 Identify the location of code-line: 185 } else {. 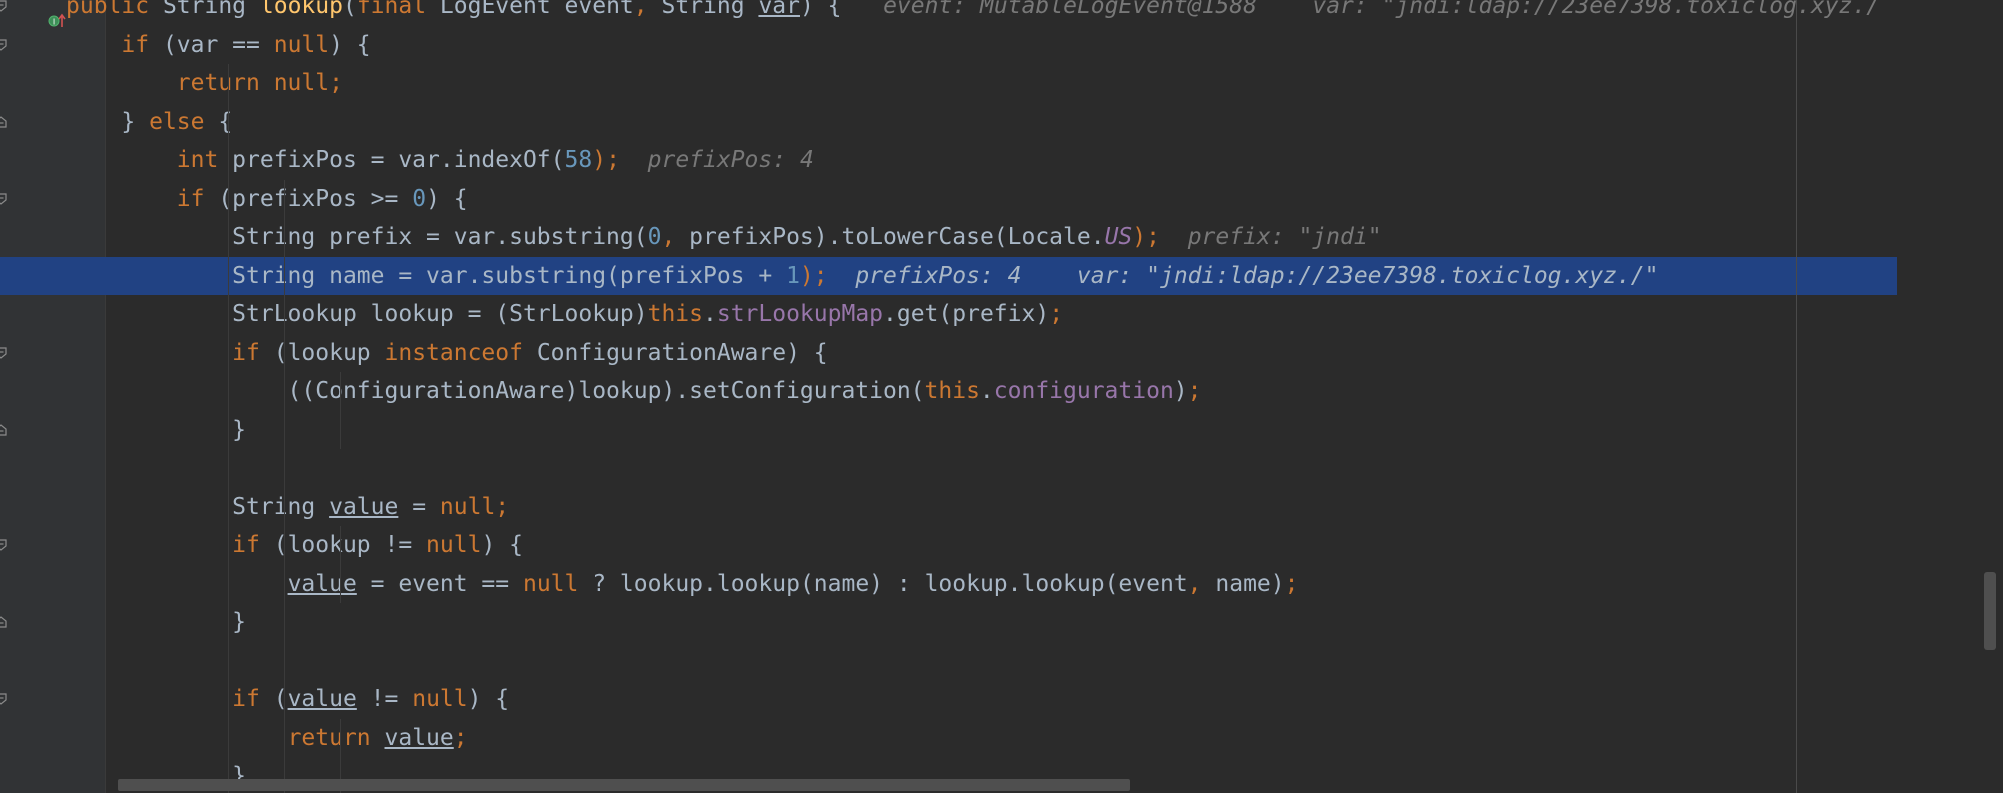
(948, 122).